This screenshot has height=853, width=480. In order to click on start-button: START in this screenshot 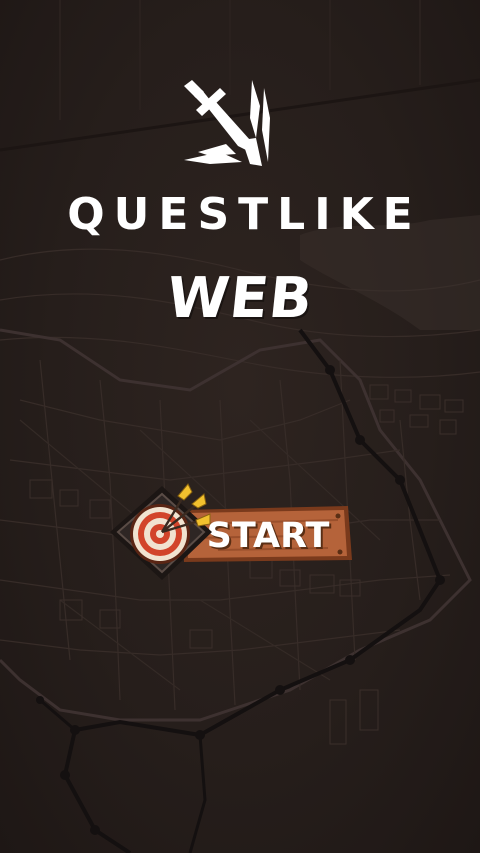, I will do `click(231, 532)`.